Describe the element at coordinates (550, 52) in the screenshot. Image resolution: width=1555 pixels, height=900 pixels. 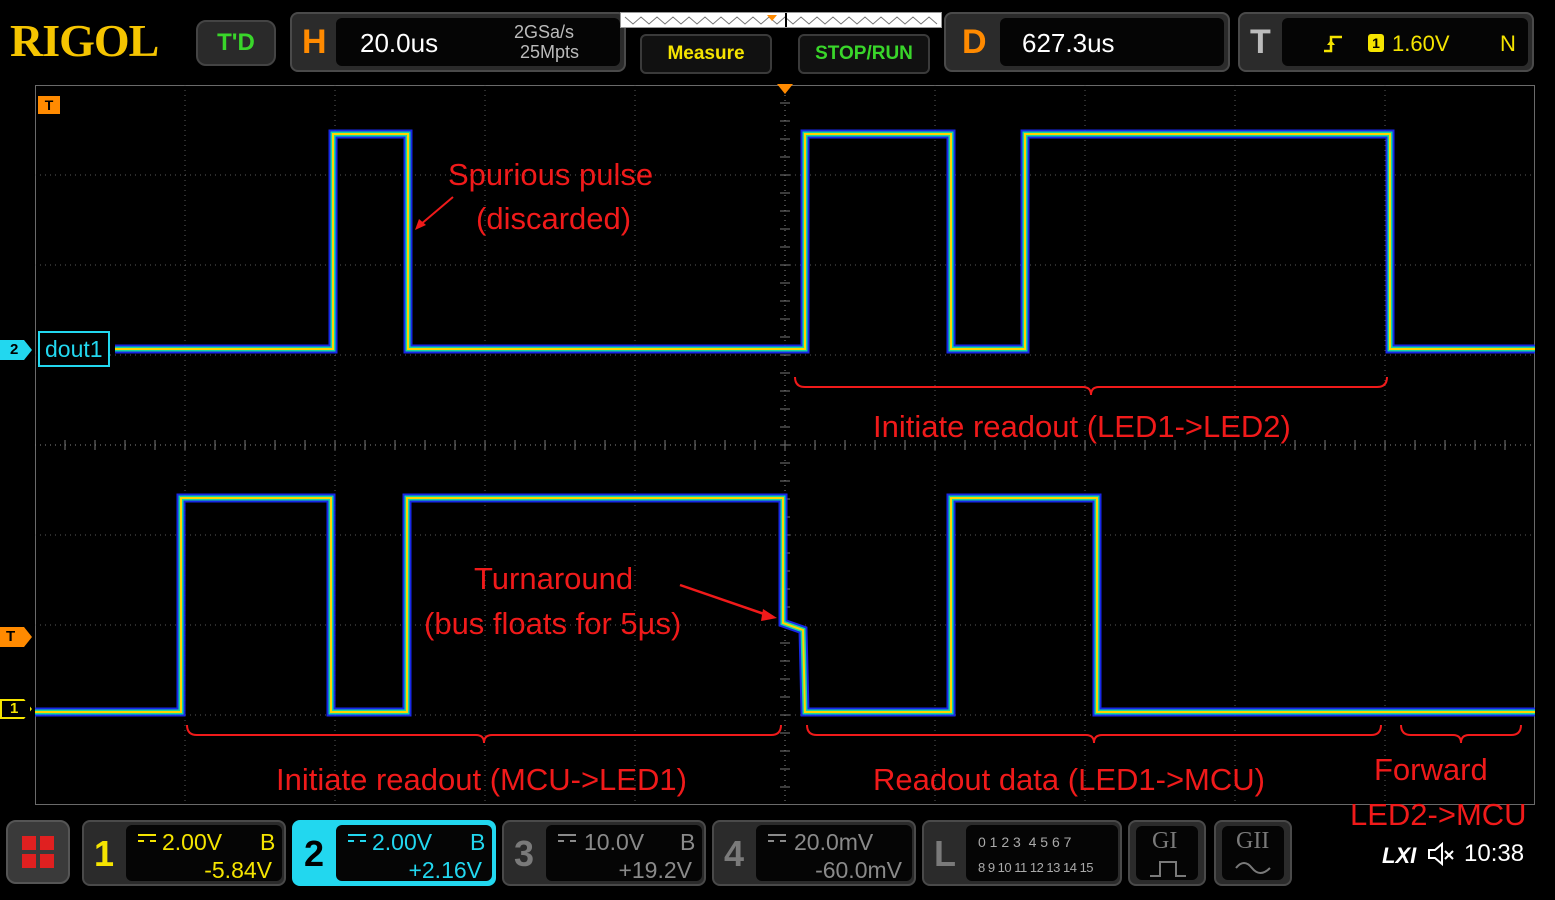
I see `memory-depth: 25Mpts` at that location.